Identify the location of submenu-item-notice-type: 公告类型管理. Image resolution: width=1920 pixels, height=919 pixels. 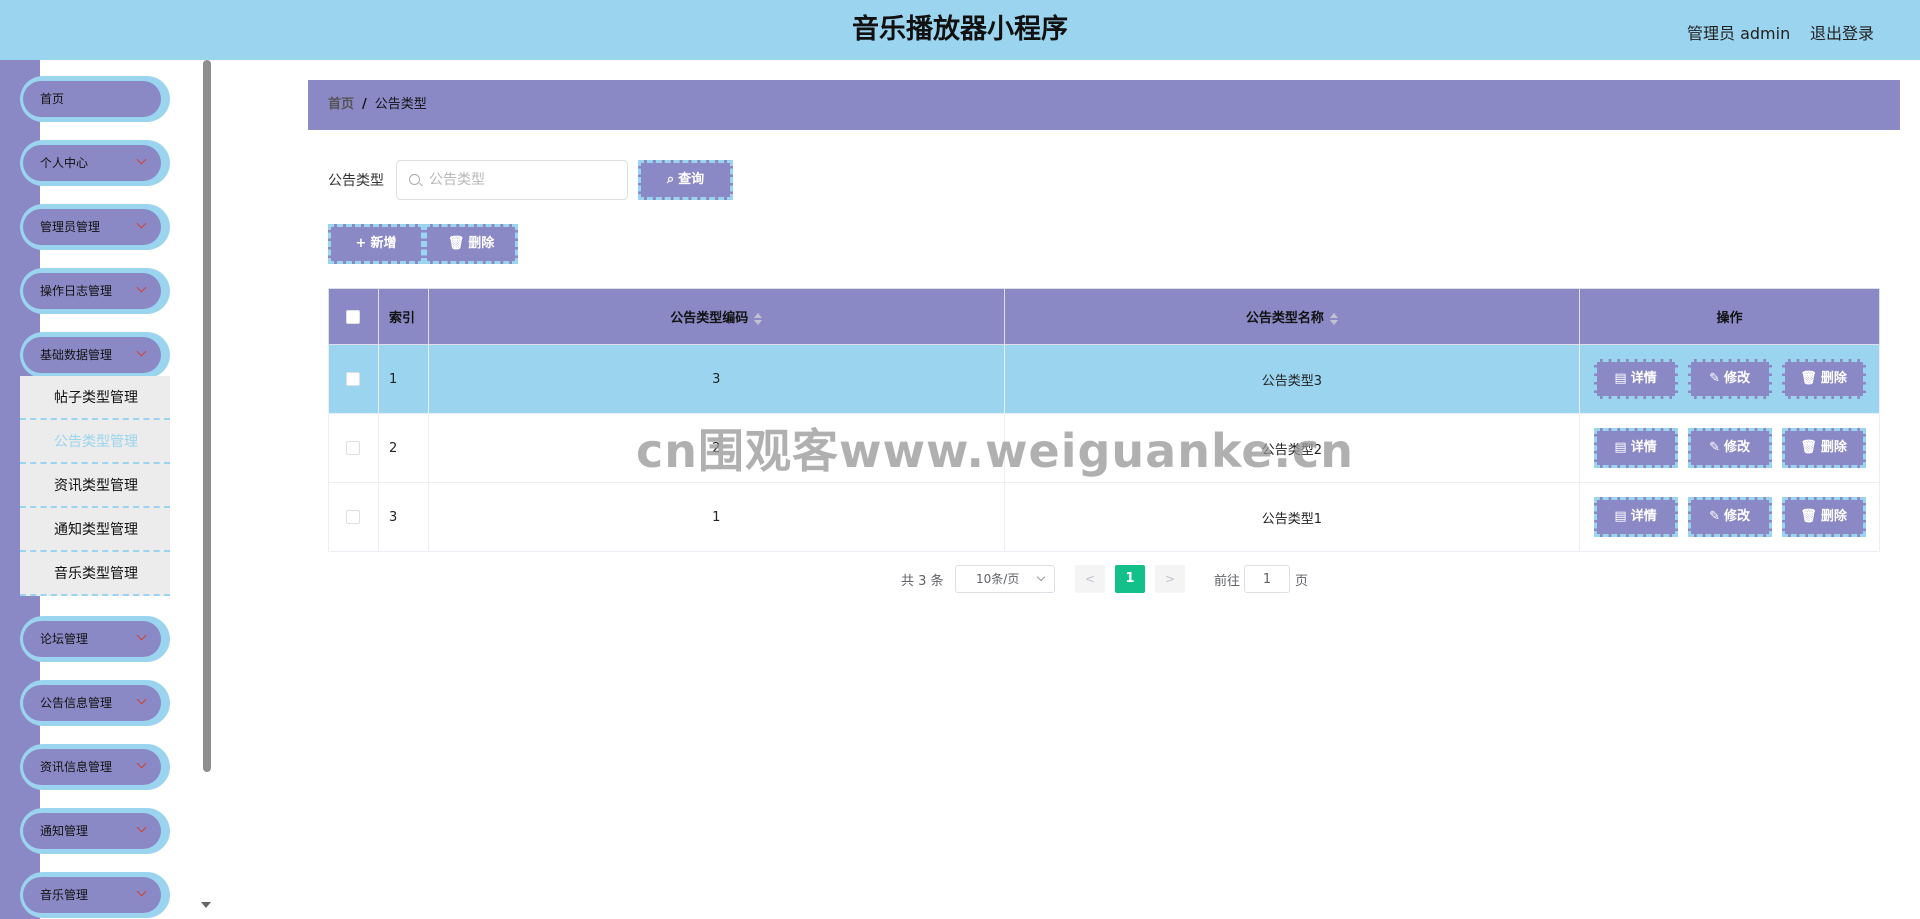
(95, 442).